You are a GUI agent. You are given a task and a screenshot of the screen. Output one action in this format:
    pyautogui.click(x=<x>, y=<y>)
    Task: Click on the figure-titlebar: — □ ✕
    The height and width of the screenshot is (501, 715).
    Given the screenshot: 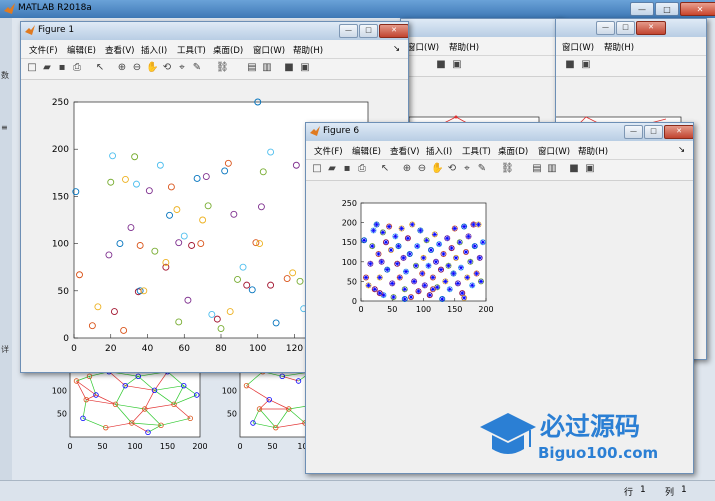 What is the action you would take?
    pyautogui.click(x=631, y=28)
    